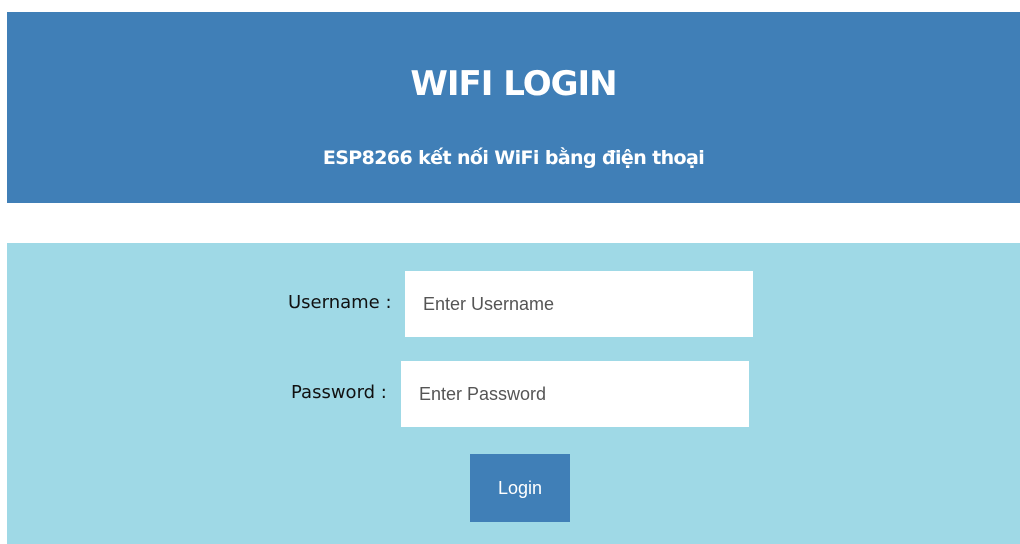 The height and width of the screenshot is (544, 1020). I want to click on page-title: WIFI LOGIN, so click(513, 84).